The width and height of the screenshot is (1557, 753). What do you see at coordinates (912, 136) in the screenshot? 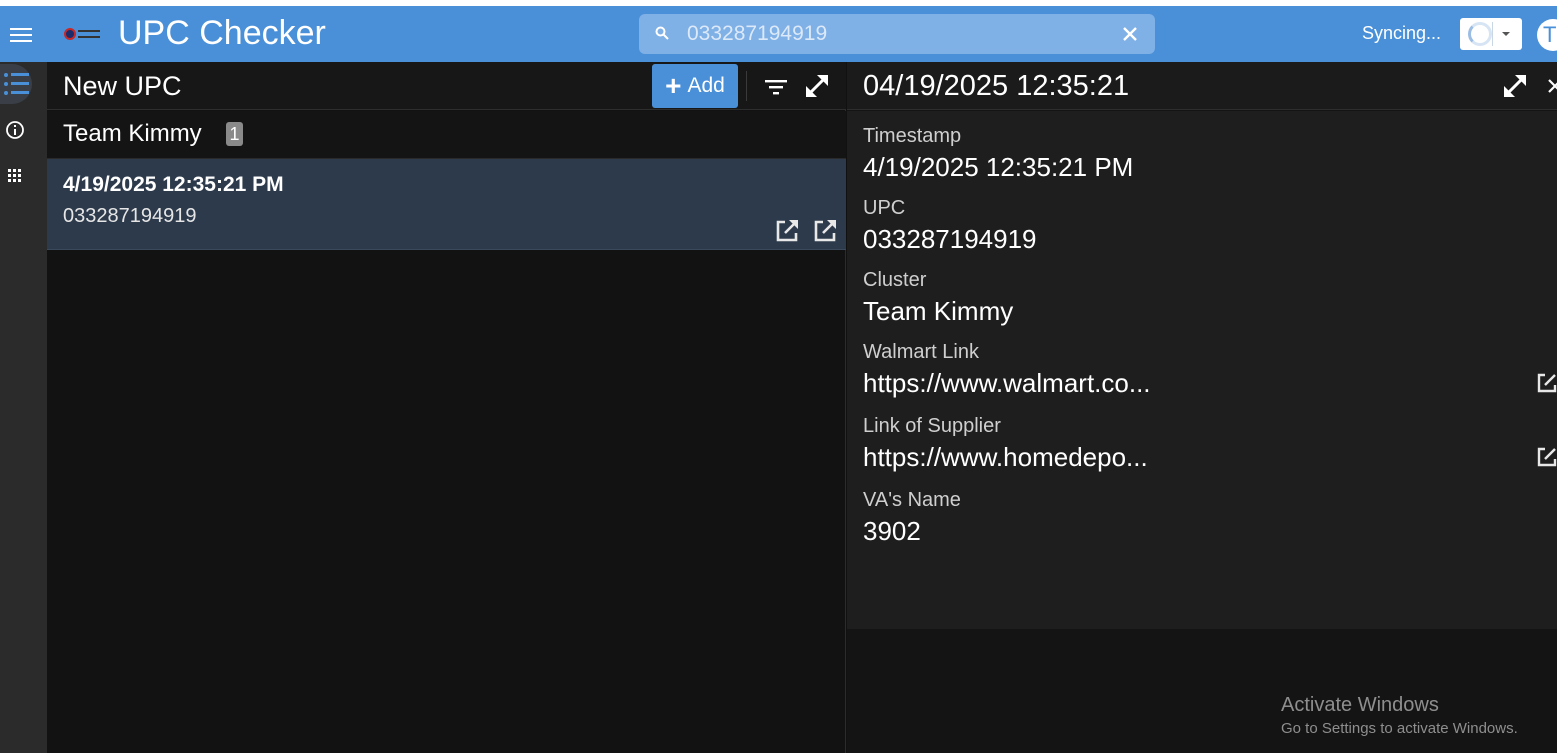
I see `field-label-timestamp: Timestamp` at bounding box center [912, 136].